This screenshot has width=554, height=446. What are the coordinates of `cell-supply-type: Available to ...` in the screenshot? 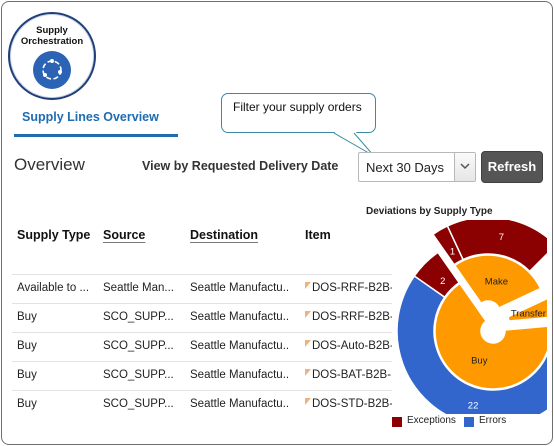 It's located at (53, 288).